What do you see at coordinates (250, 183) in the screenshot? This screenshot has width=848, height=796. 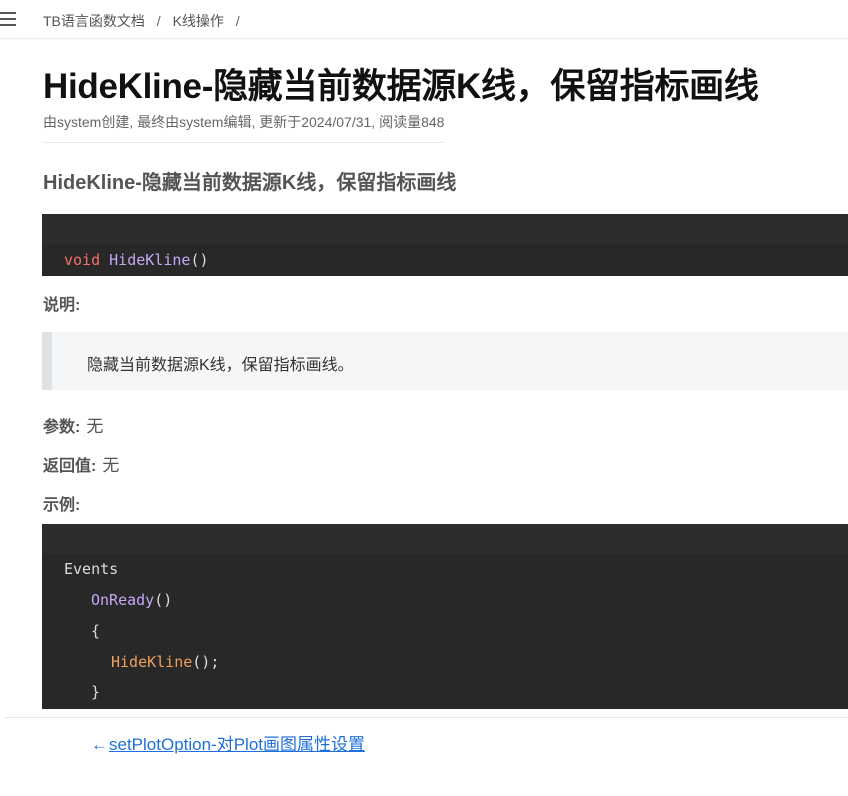 I see `section-heading: HideKline-隐藏当前数据源K线，保留指标画线` at bounding box center [250, 183].